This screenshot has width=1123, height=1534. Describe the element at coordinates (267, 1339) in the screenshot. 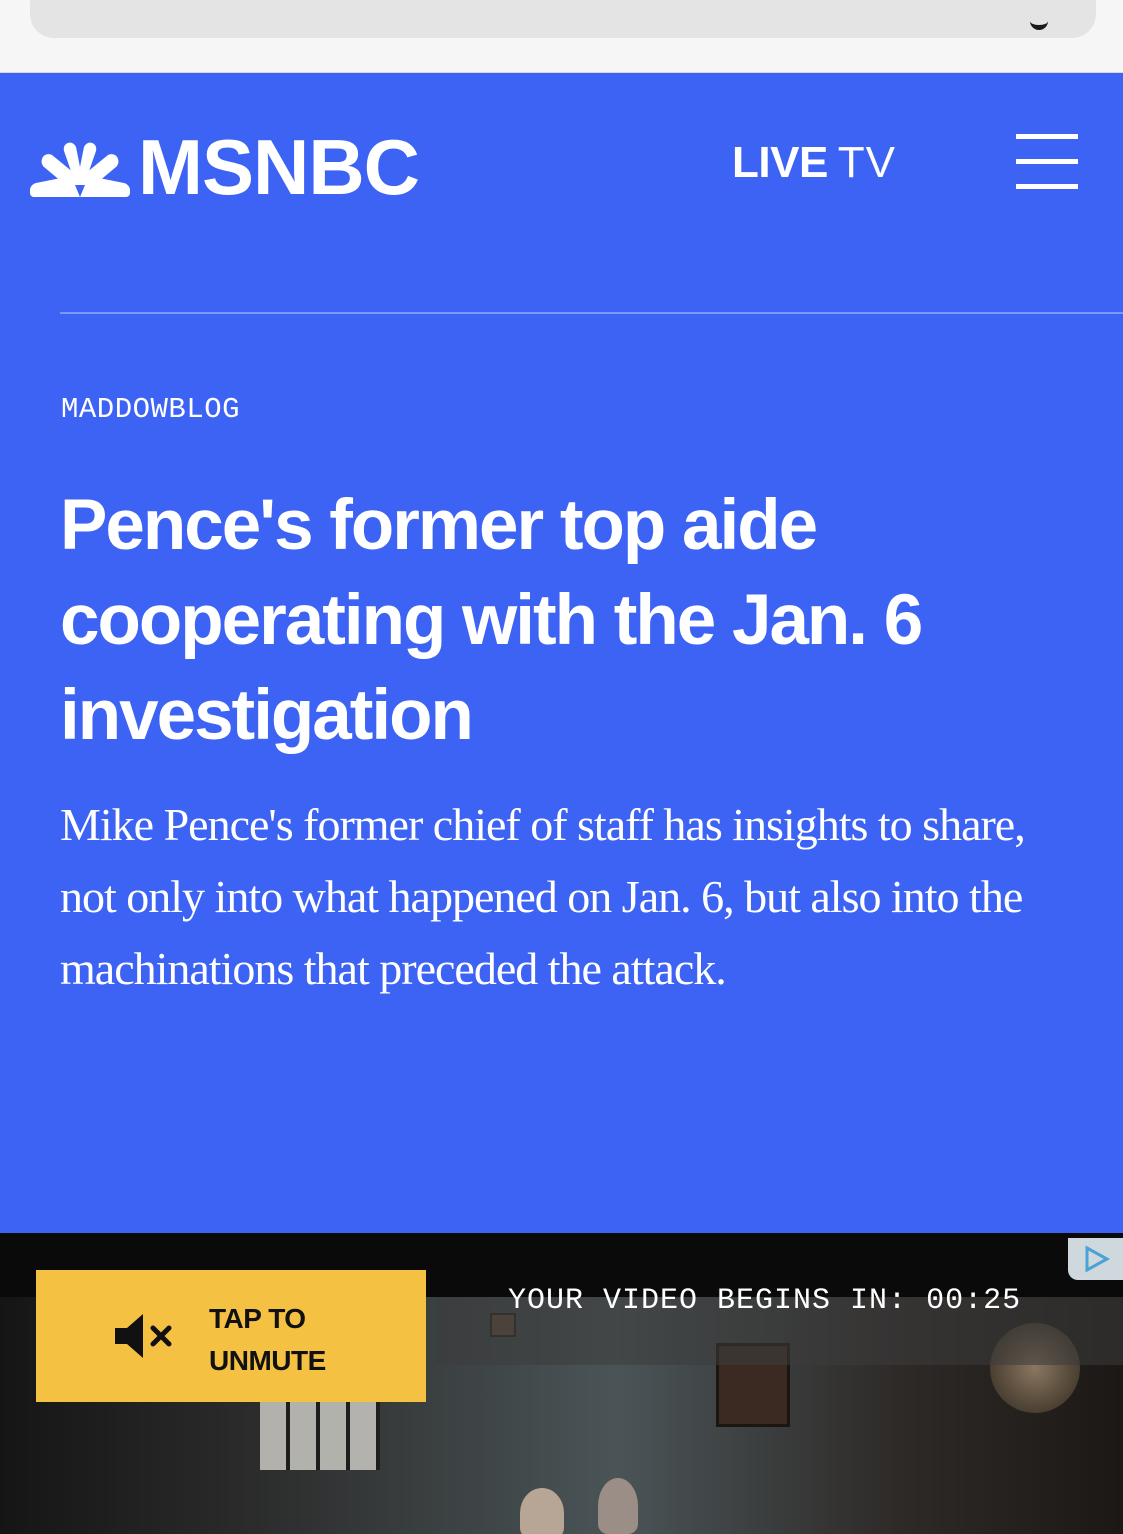

I see `unmute-label: TAP TO UNMUTE` at that location.